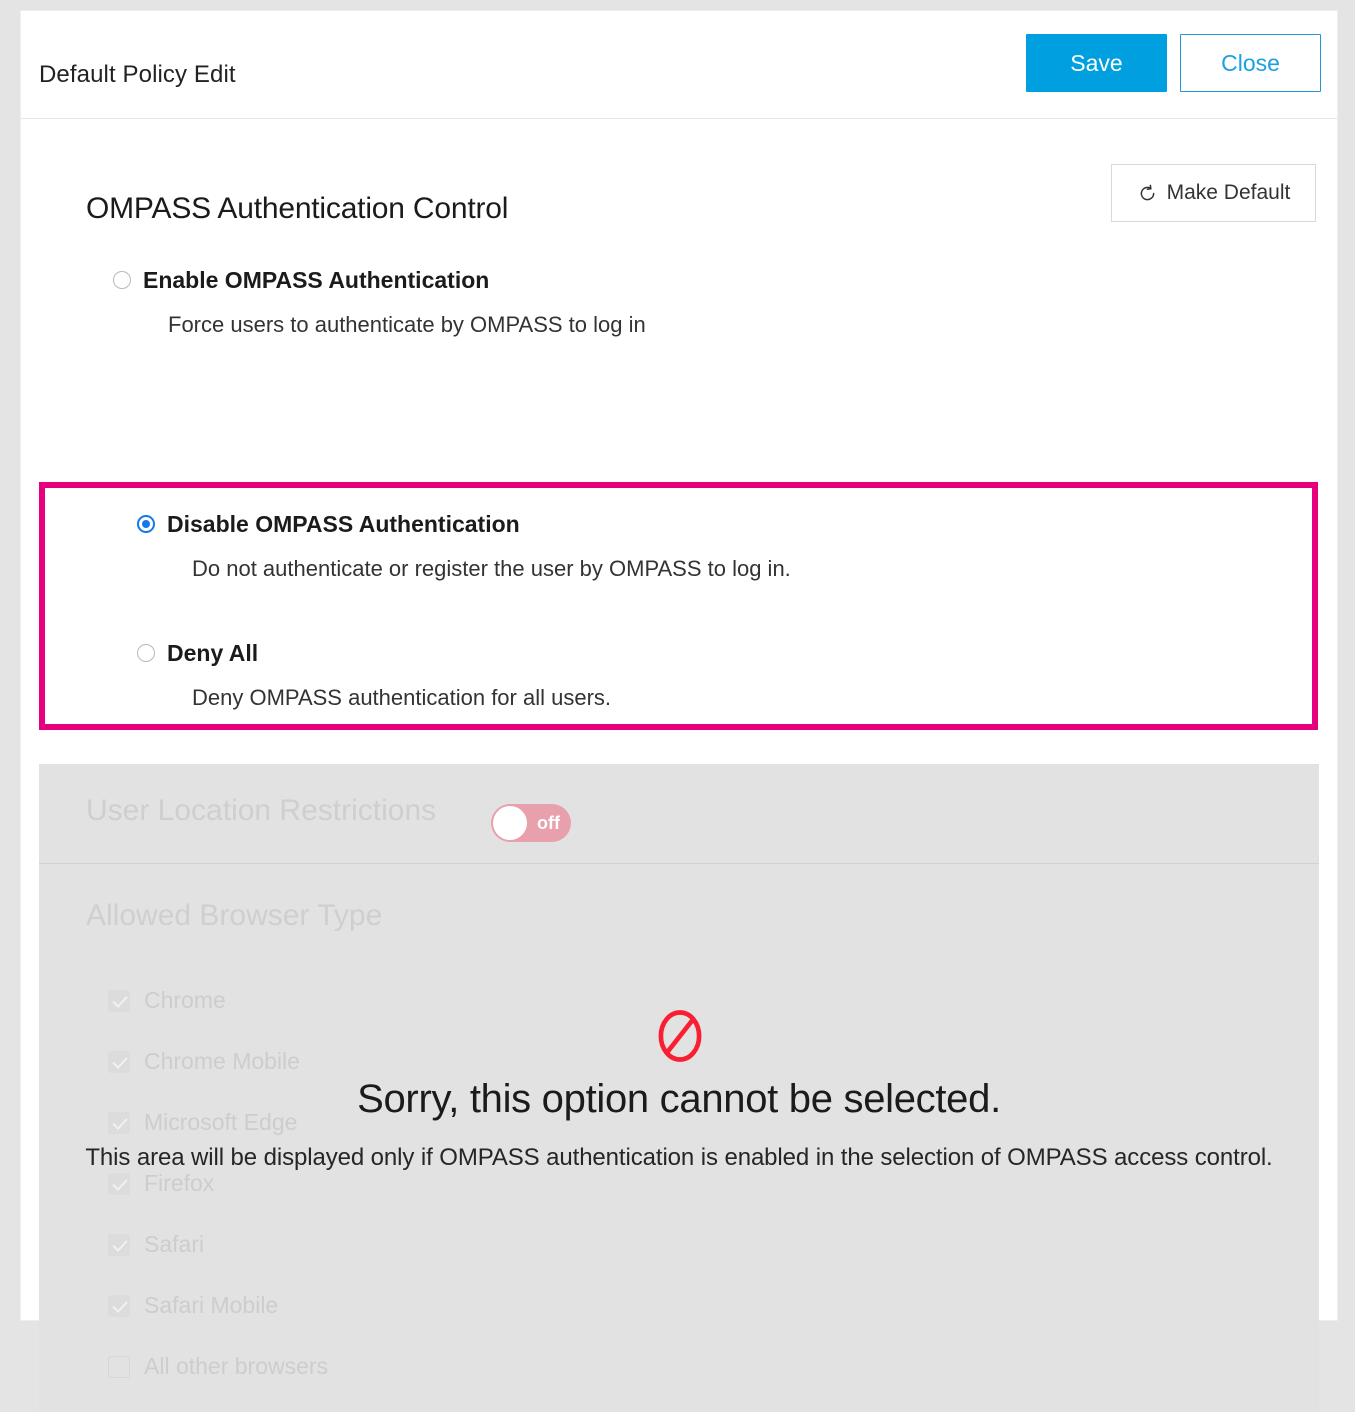 The width and height of the screenshot is (1355, 1412). Describe the element at coordinates (1147, 193) in the screenshot. I see `reset-circular-arrow-icon` at that location.